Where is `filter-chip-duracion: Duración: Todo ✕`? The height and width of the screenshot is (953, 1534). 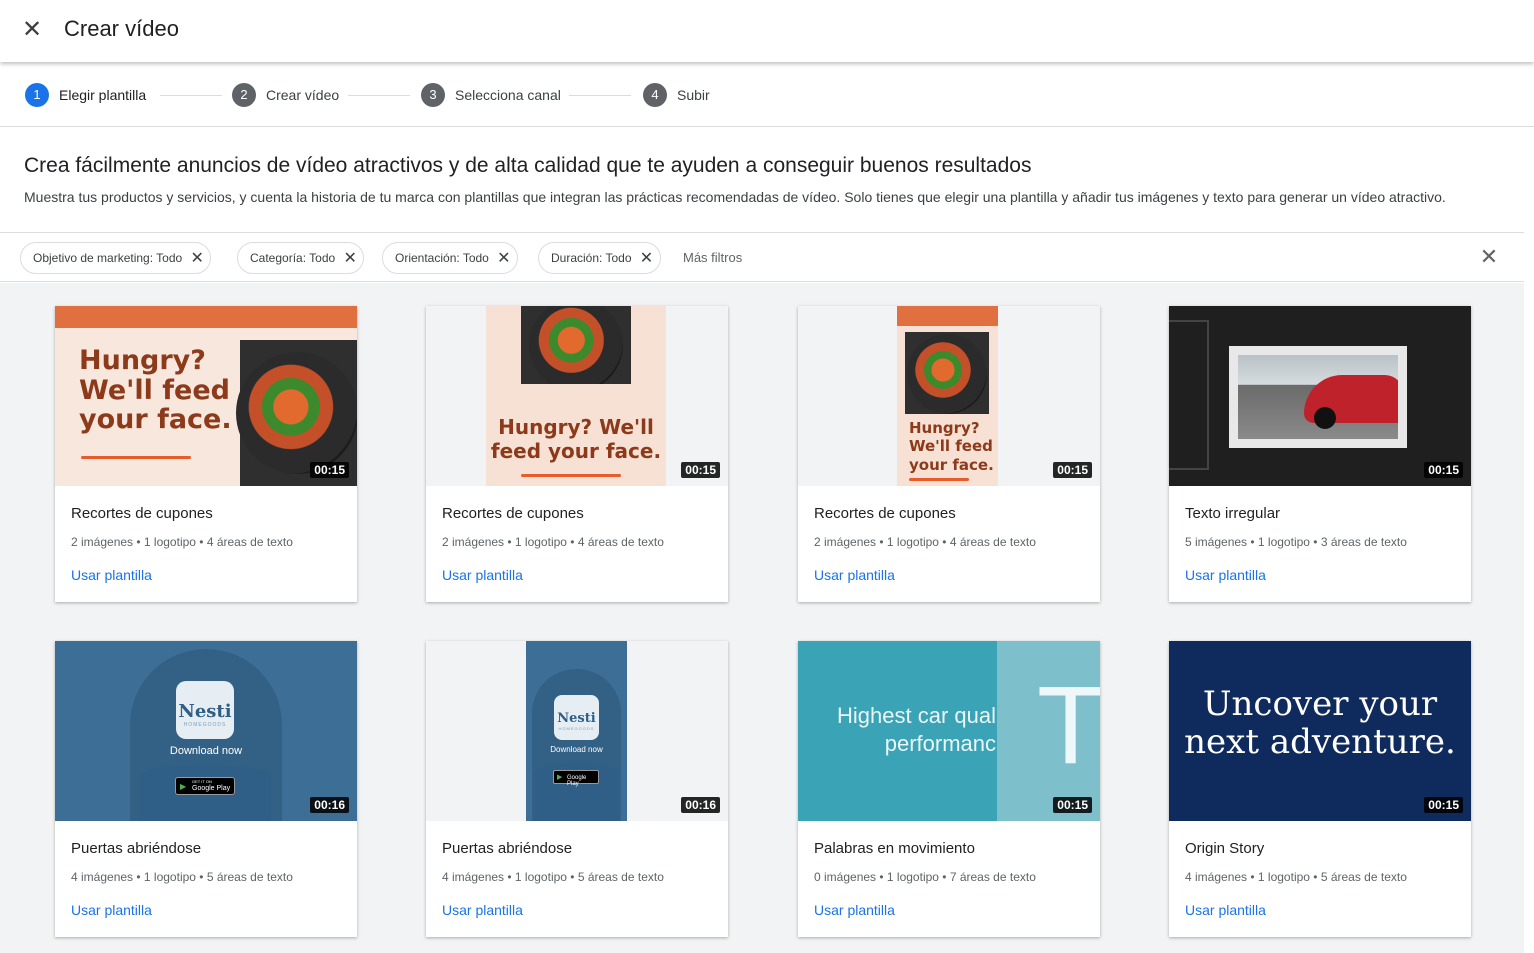 filter-chip-duracion: Duración: Todo ✕ is located at coordinates (599, 258).